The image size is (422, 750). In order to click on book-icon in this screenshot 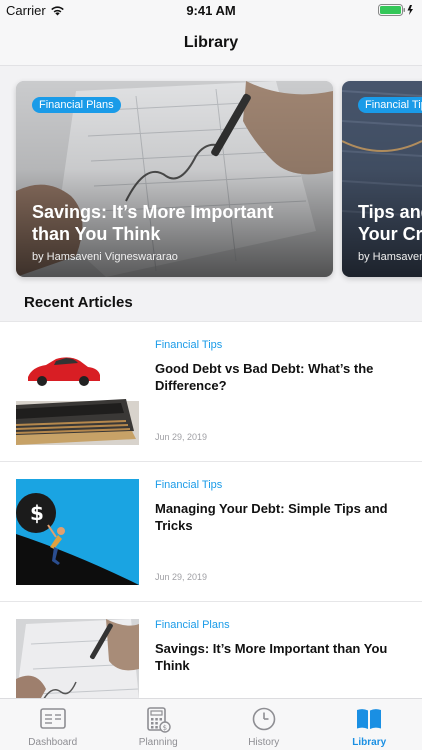, I will do `click(369, 719)`.